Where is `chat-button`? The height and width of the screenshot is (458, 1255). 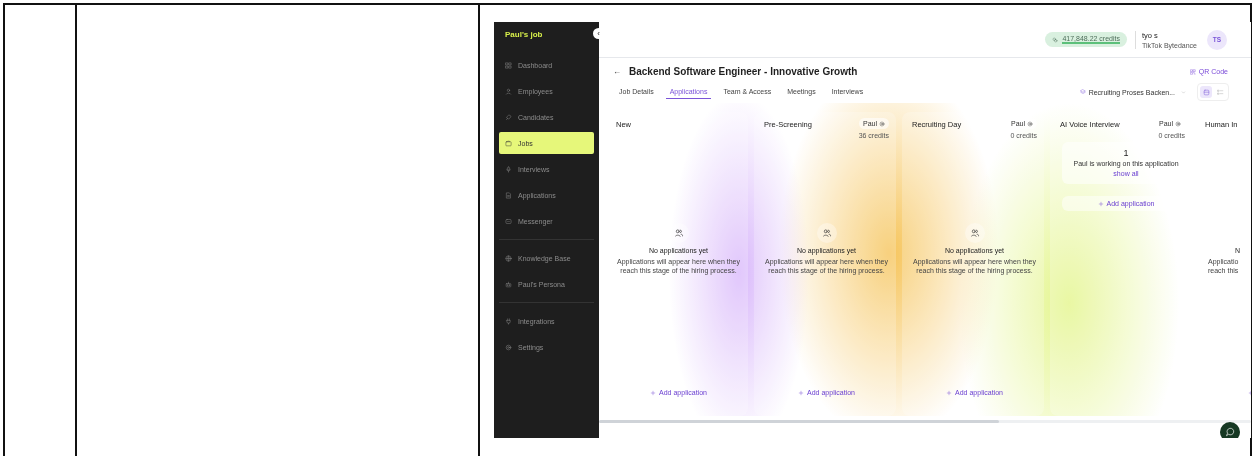 chat-button is located at coordinates (1230, 430).